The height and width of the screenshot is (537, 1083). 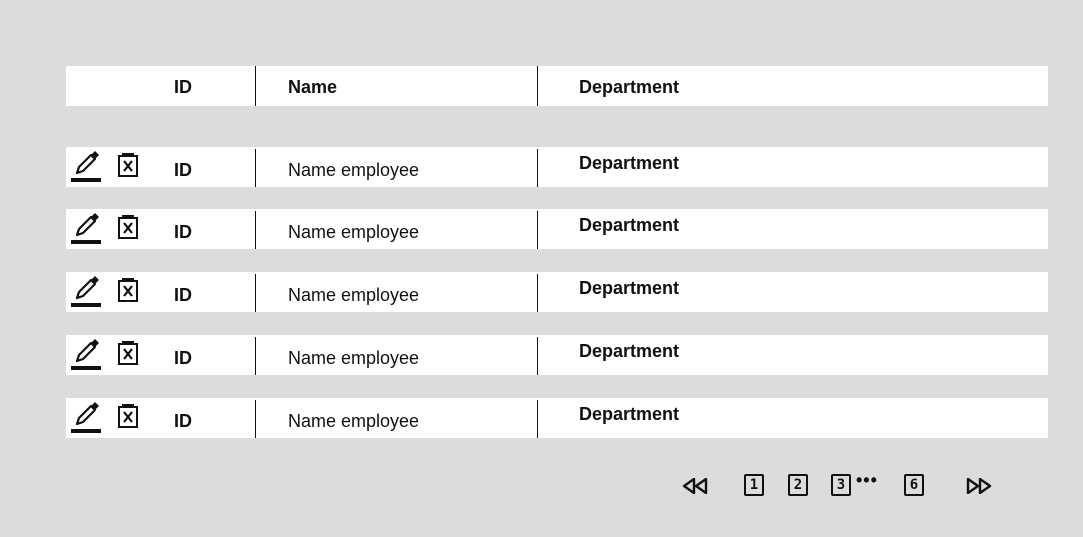 I want to click on double-right-arrow-icon, so click(x=979, y=488).